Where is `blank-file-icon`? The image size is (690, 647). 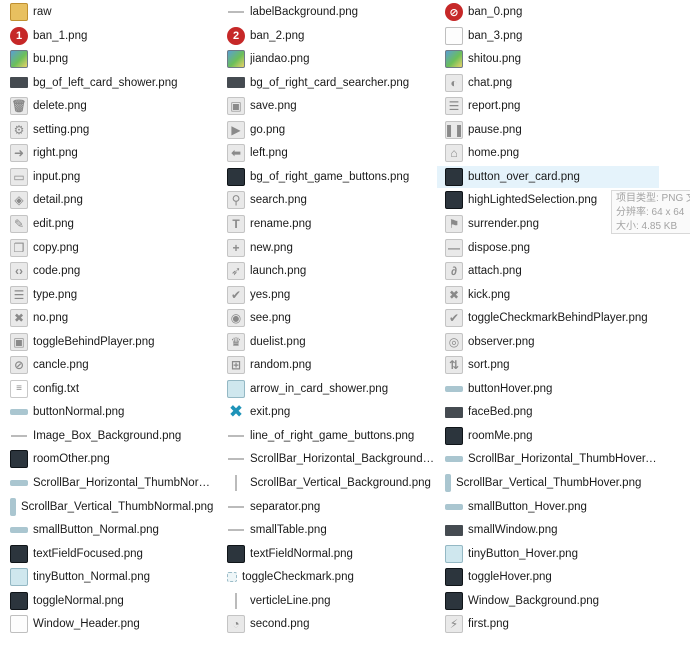
blank-file-icon is located at coordinates (19, 624).